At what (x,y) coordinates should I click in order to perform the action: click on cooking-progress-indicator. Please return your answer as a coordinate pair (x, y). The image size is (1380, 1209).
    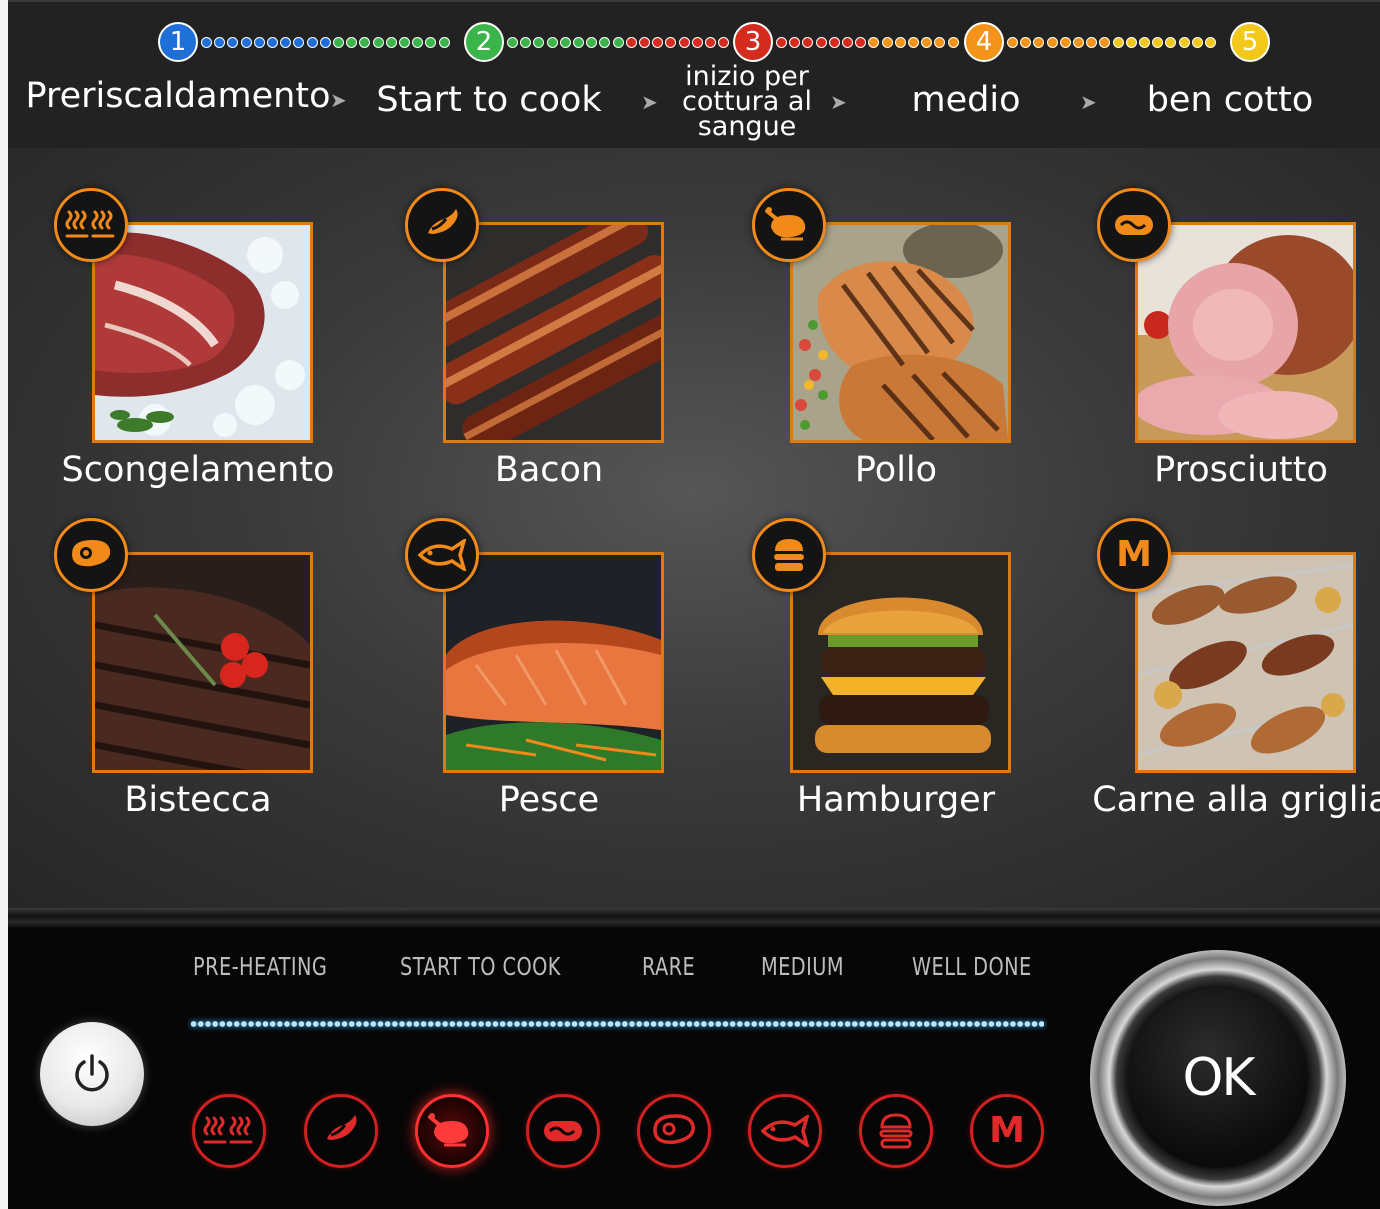
    Looking at the image, I should click on (617, 1024).